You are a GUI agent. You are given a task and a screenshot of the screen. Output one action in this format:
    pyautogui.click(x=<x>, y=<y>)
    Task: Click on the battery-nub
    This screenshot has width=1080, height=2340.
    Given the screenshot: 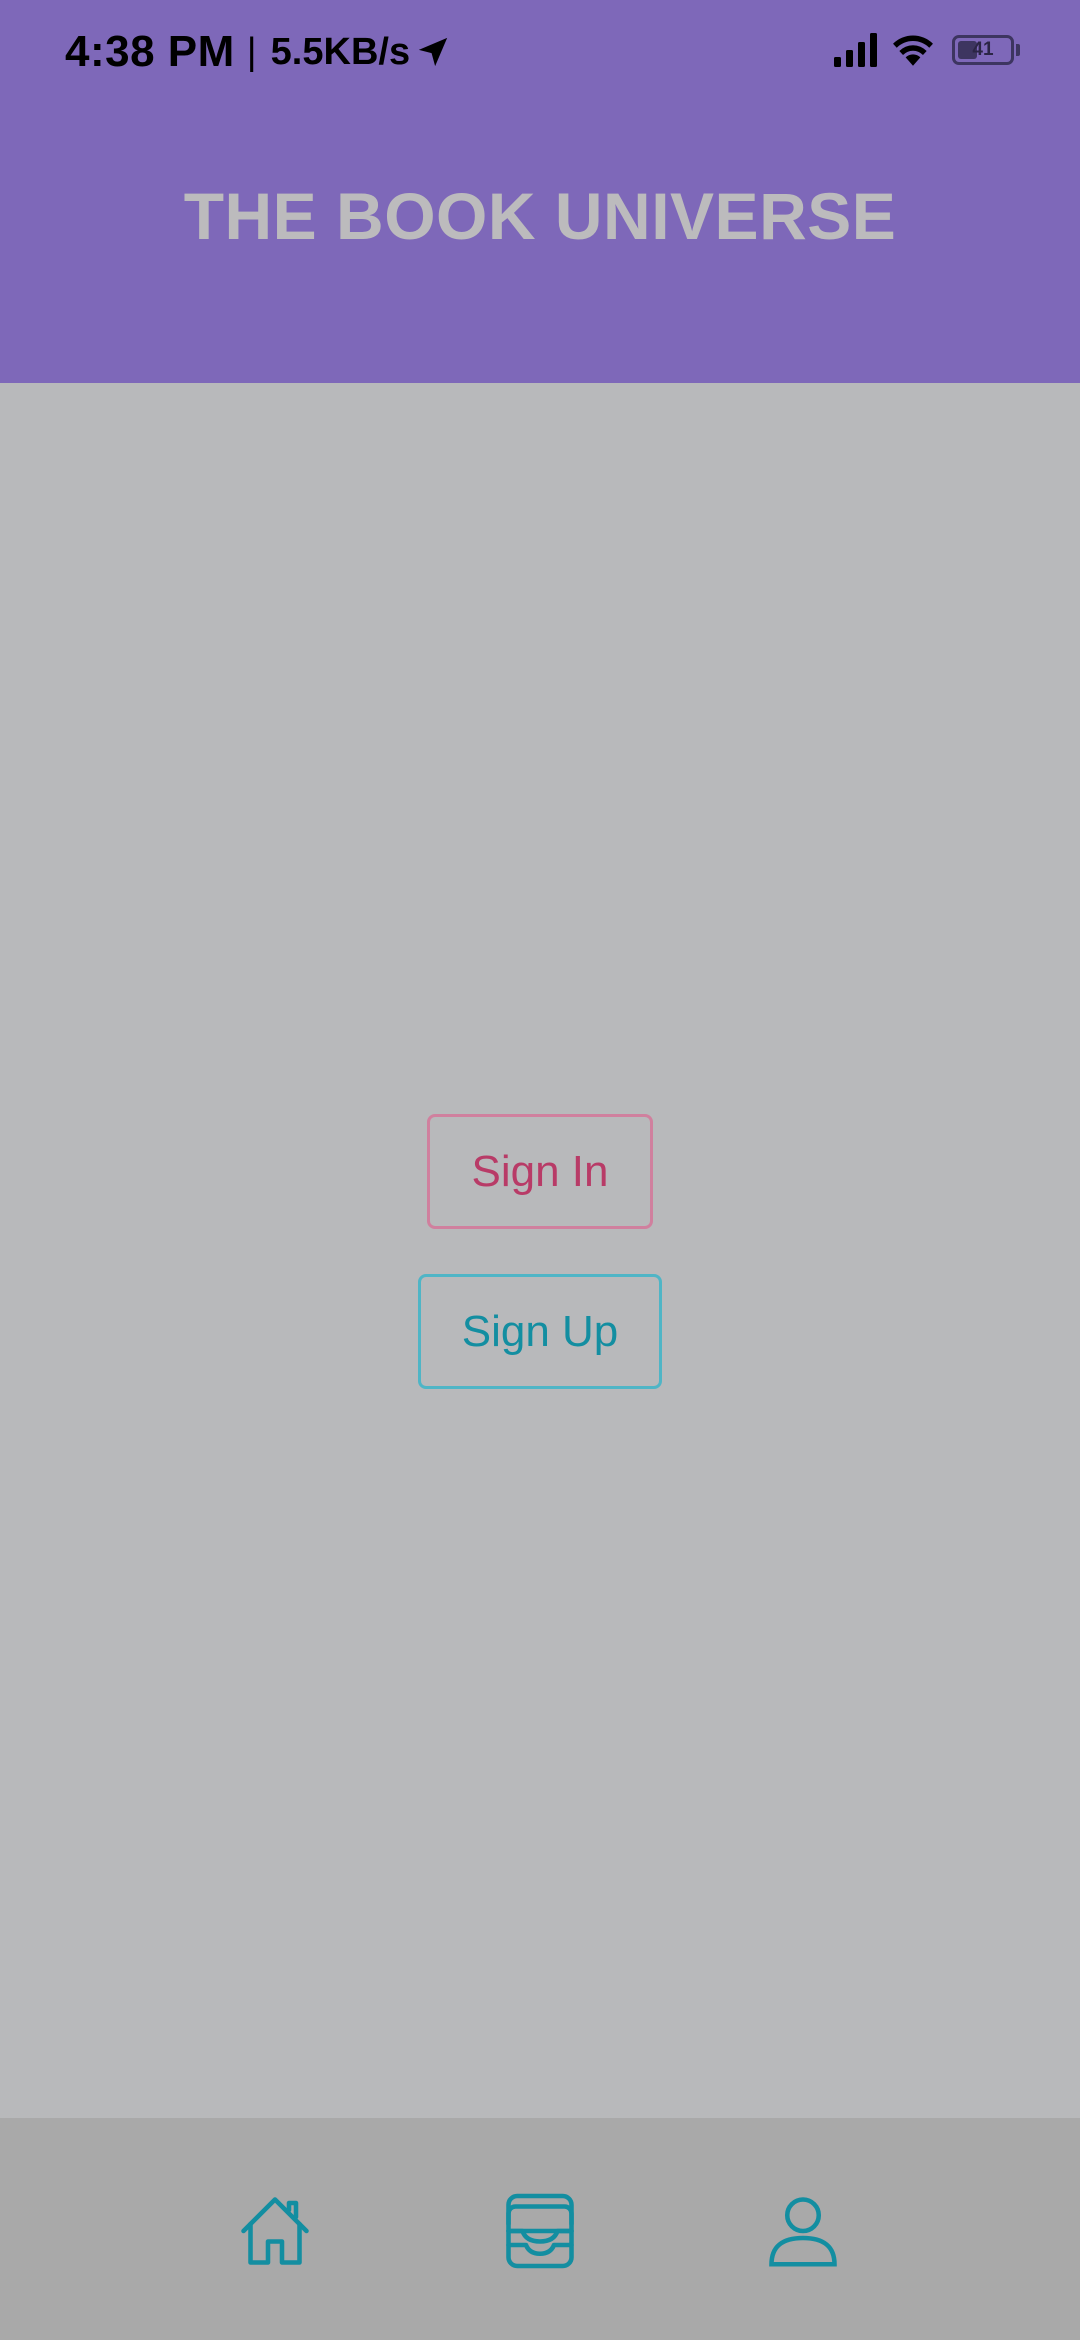 What is the action you would take?
    pyautogui.click(x=1018, y=50)
    